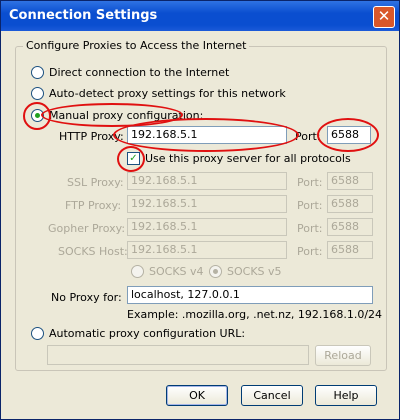 This screenshot has width=400, height=420. Describe the element at coordinates (350, 181) in the screenshot. I see `ssl-port-input: 6588` at that location.